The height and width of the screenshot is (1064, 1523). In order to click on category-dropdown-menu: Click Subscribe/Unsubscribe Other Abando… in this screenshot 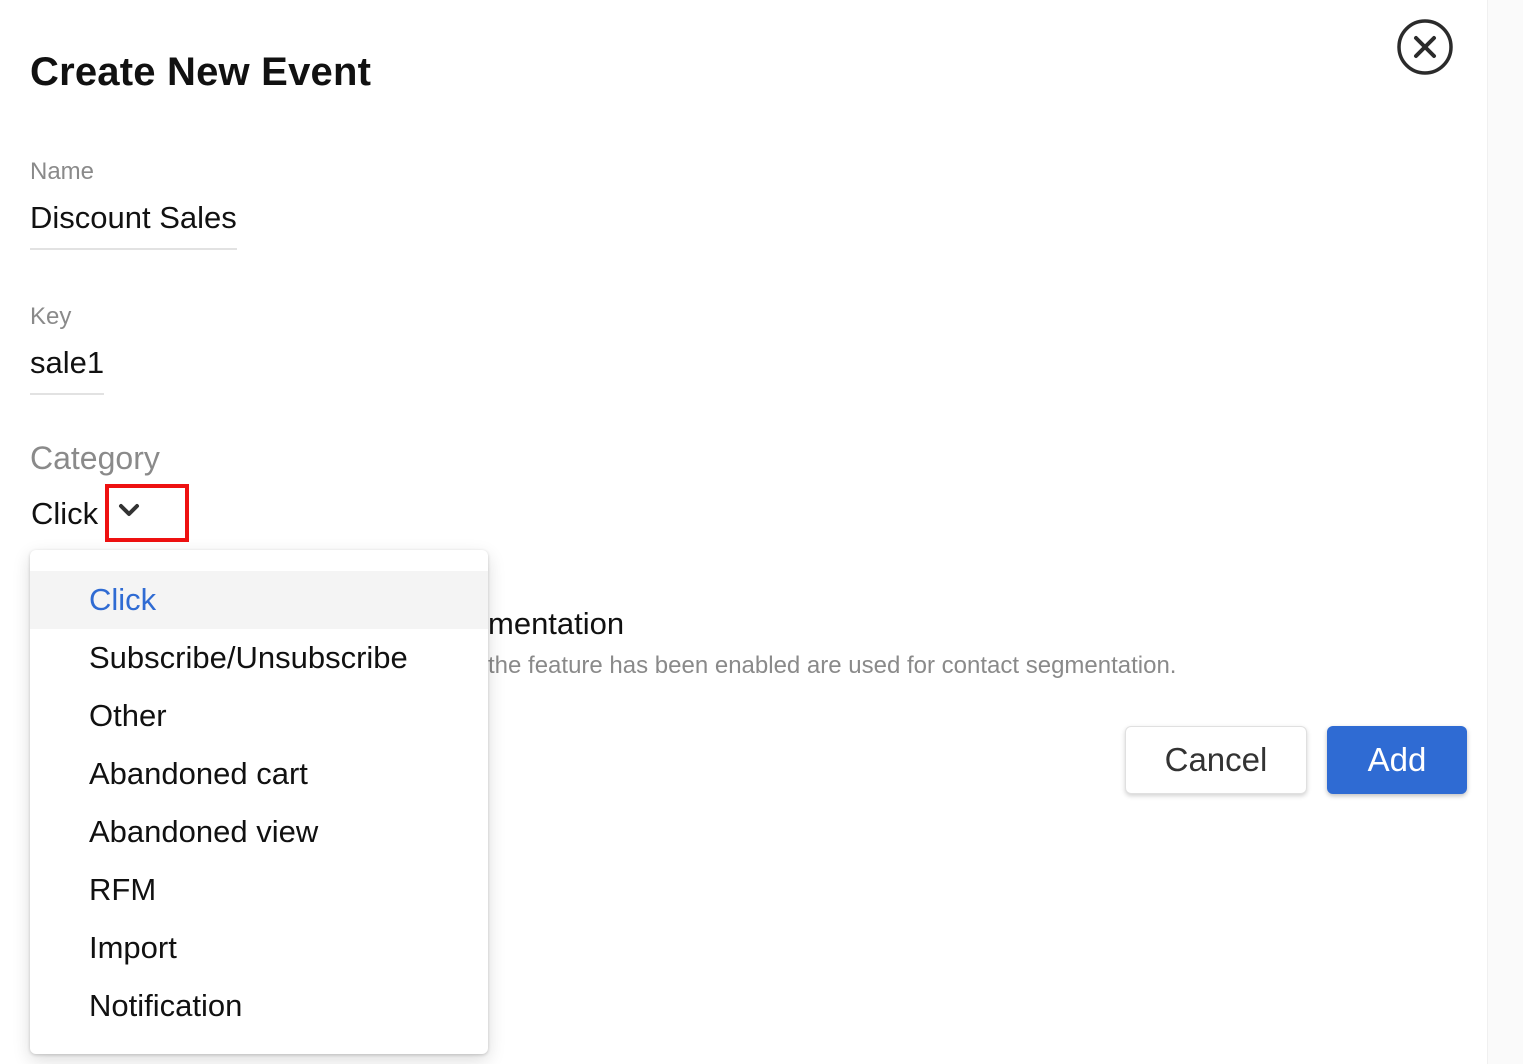, I will do `click(259, 802)`.